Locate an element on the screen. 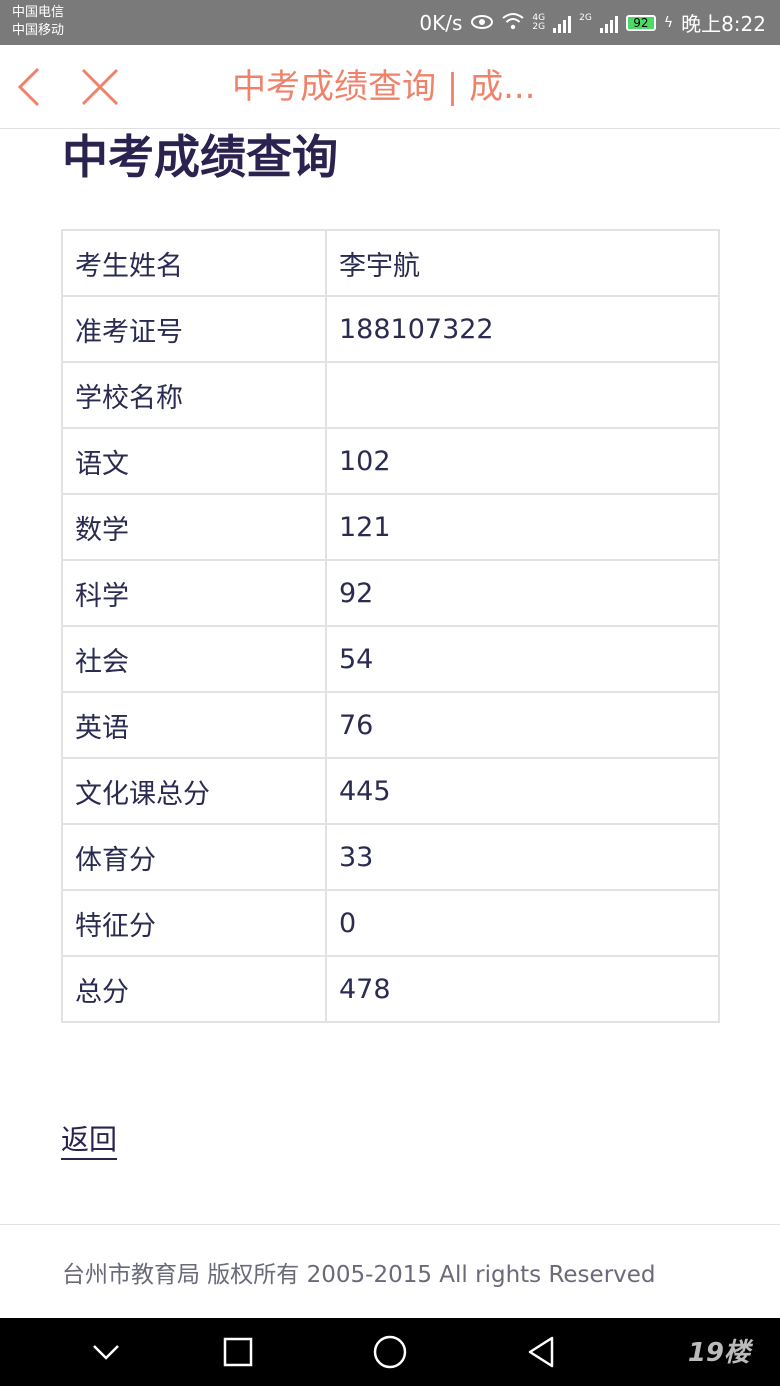  table-row: 英语 76 is located at coordinates (390, 725).